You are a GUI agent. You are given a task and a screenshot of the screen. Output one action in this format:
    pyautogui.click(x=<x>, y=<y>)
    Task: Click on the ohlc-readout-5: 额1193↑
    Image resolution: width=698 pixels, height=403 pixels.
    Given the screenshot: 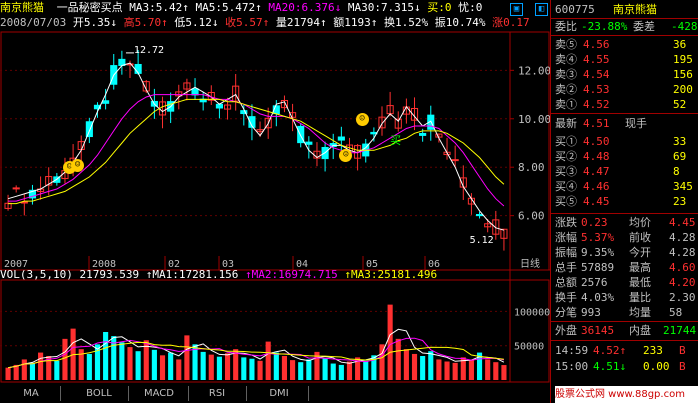 What is the action you would take?
    pyautogui.click(x=352, y=22)
    